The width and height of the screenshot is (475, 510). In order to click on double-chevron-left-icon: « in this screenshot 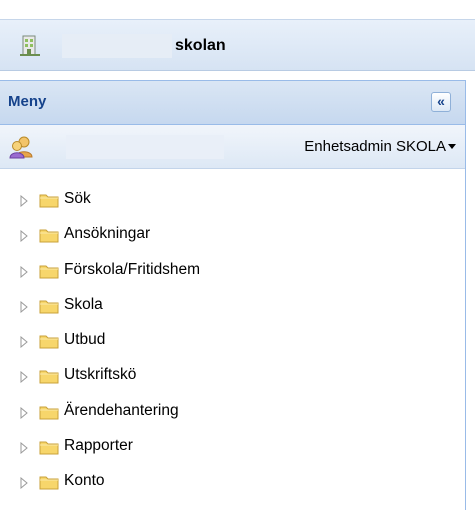, I will do `click(441, 101)`.